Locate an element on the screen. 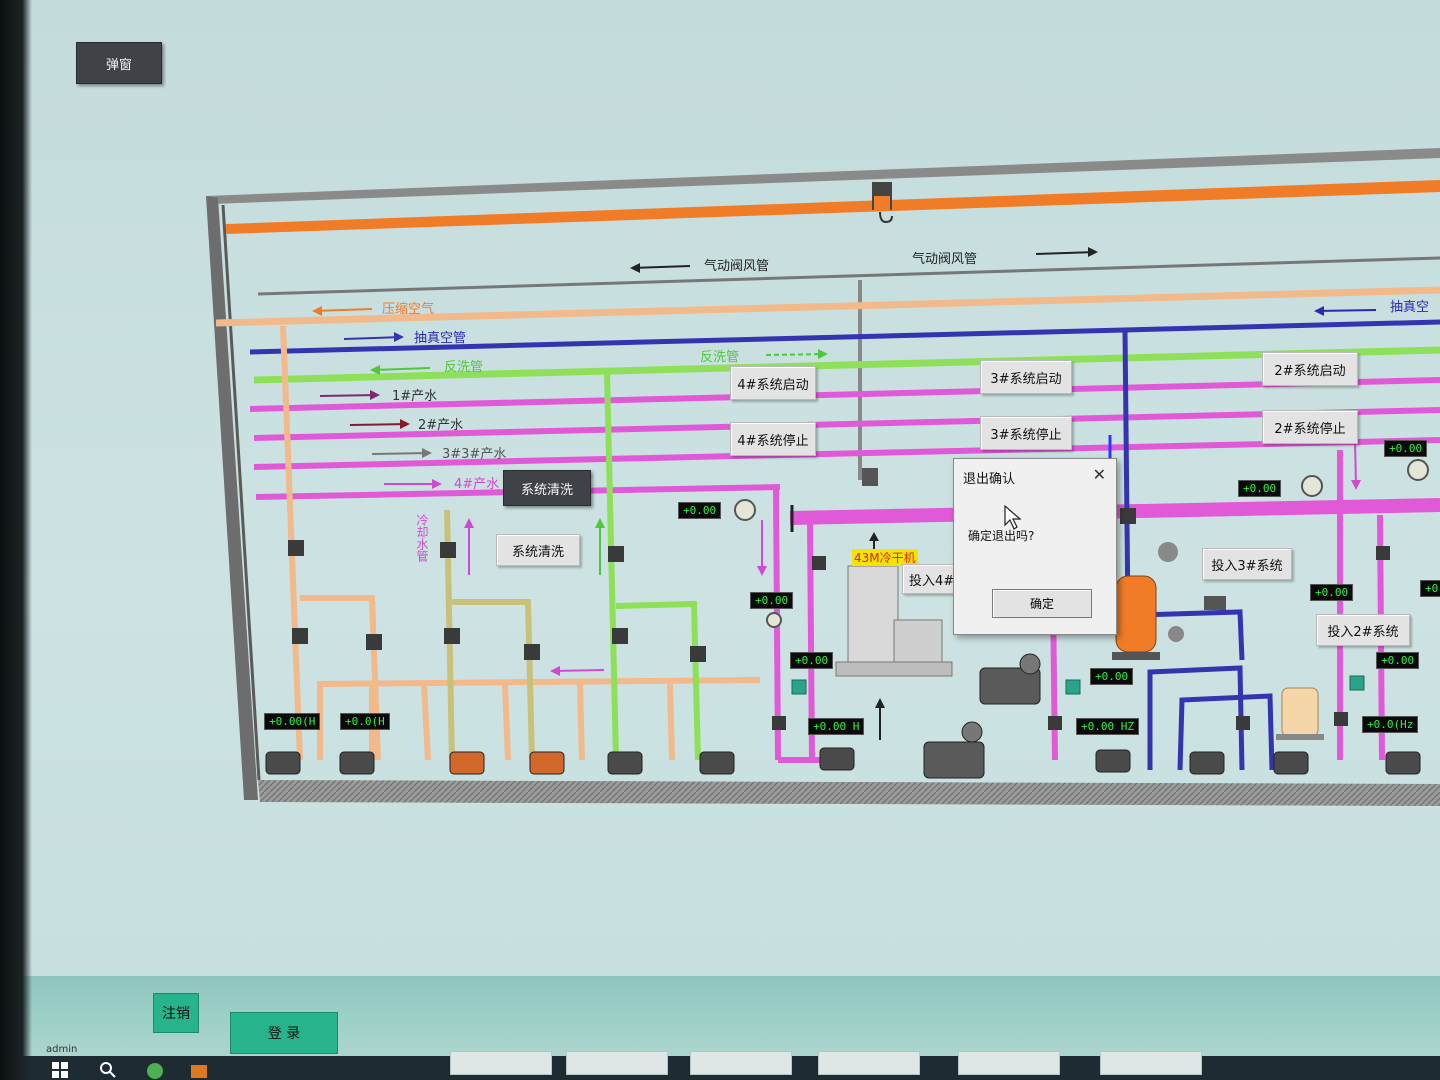  exit-confirm-dialog: 退出确认 ✕ 确定退出吗? 确定 is located at coordinates (1035, 546).